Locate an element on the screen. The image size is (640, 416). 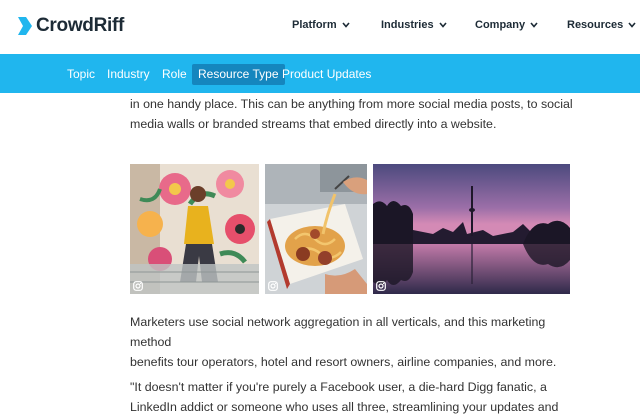
nav-company-label: Company is located at coordinates (500, 25).